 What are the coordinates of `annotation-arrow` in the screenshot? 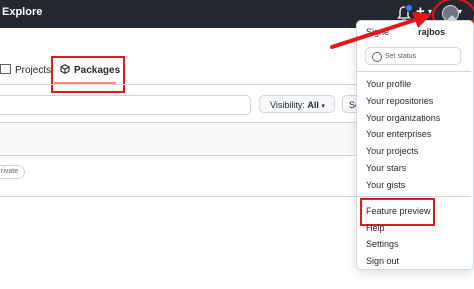 It's located at (381, 30).